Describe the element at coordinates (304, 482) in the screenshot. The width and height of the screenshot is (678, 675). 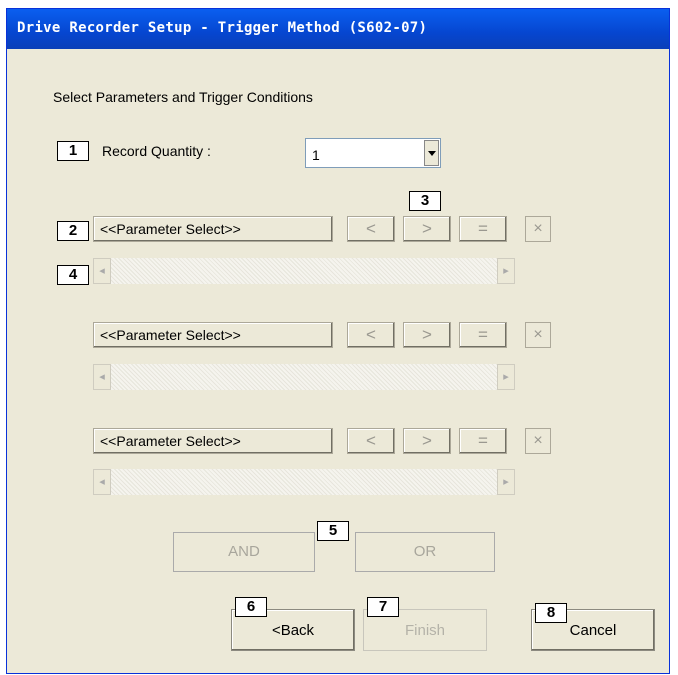
I see `value-scrollbar-3: ◂ ▸` at that location.